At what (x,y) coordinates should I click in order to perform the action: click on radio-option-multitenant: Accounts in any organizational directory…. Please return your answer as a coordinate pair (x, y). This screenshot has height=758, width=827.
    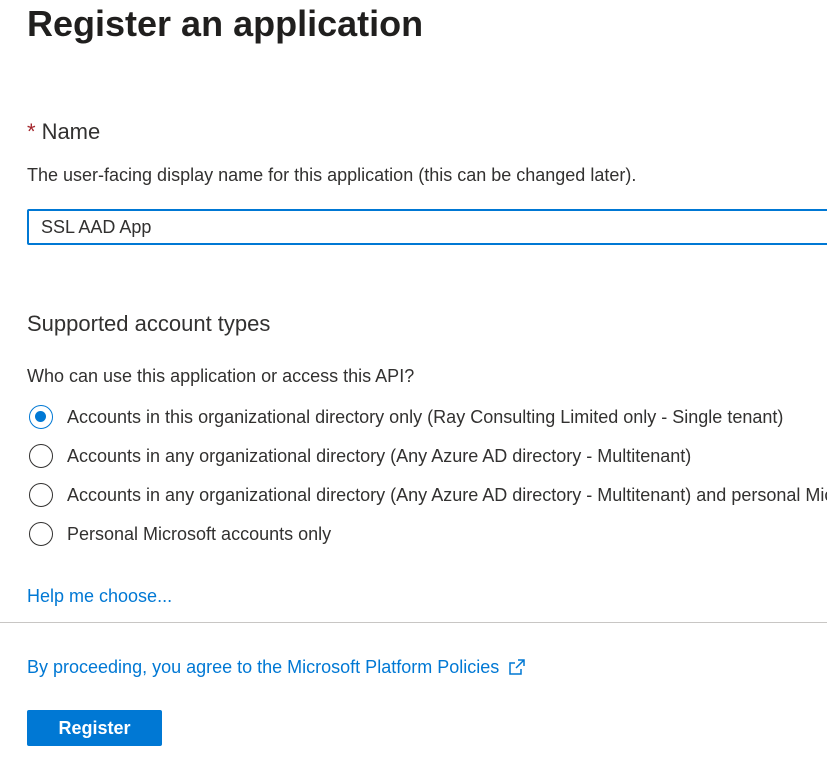
    Looking at the image, I should click on (360, 456).